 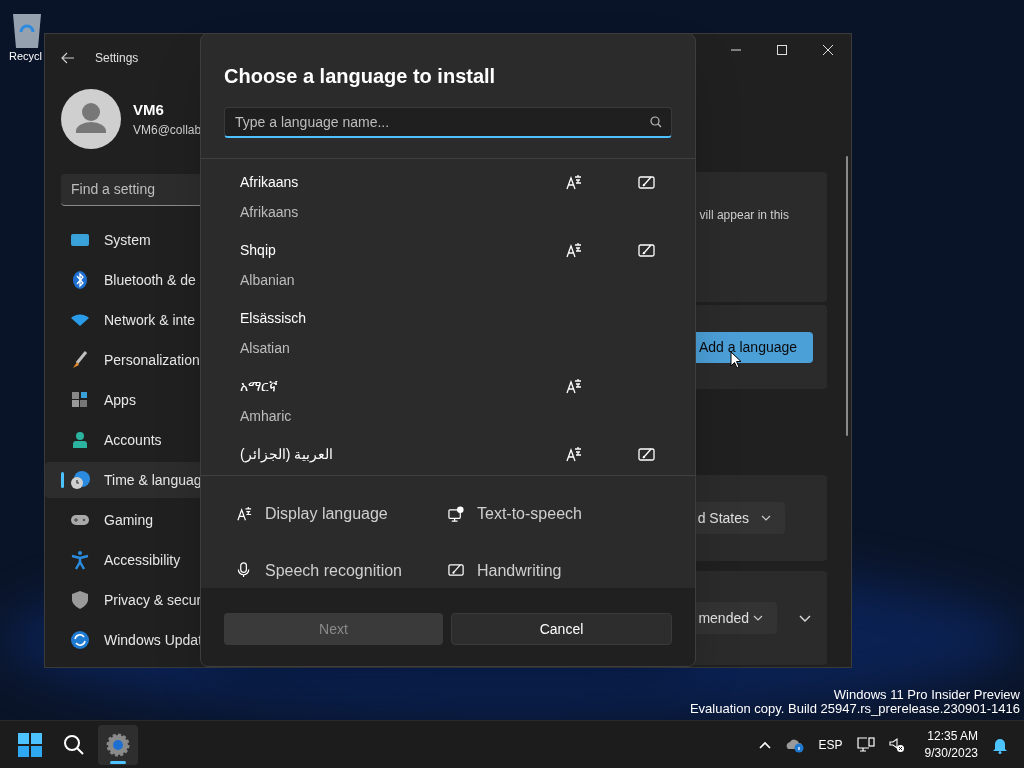 I want to click on recycle-bin-label: Recycl, so click(x=25, y=57).